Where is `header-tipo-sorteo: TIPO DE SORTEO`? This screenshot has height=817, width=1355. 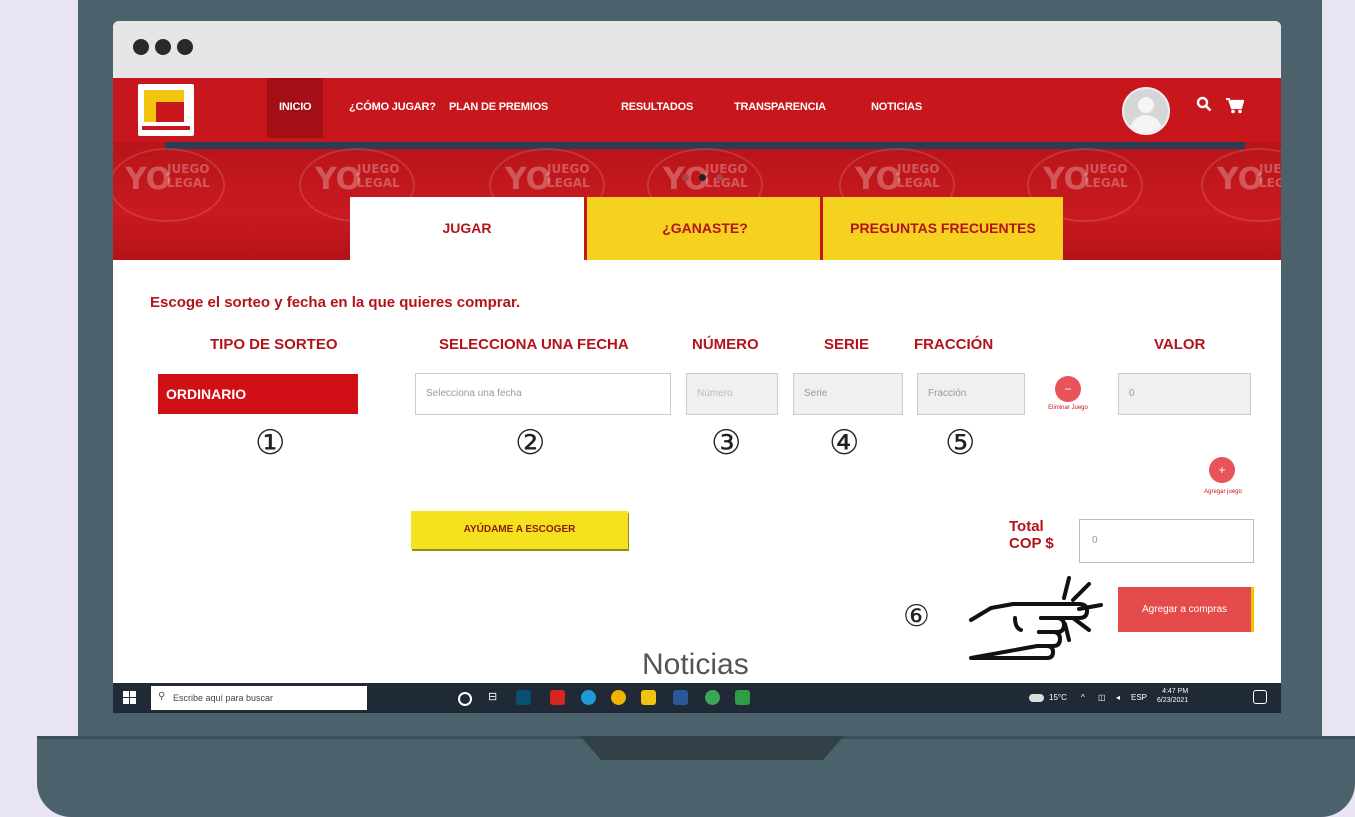 header-tipo-sorteo: TIPO DE SORTEO is located at coordinates (274, 344).